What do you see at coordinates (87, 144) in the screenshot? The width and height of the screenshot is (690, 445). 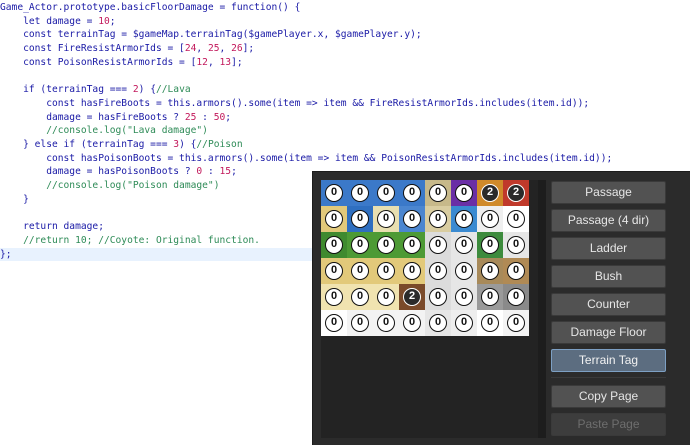 I see `code-token: } else if (terrainTag ===` at bounding box center [87, 144].